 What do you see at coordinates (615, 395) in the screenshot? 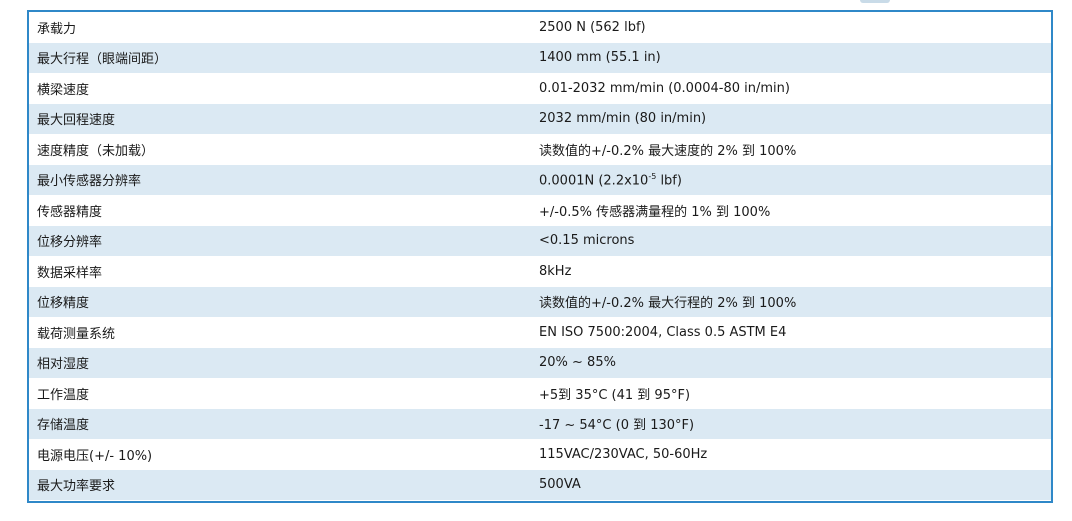
I see `row-value: +5到 35°C (41 到 95°F)` at bounding box center [615, 395].